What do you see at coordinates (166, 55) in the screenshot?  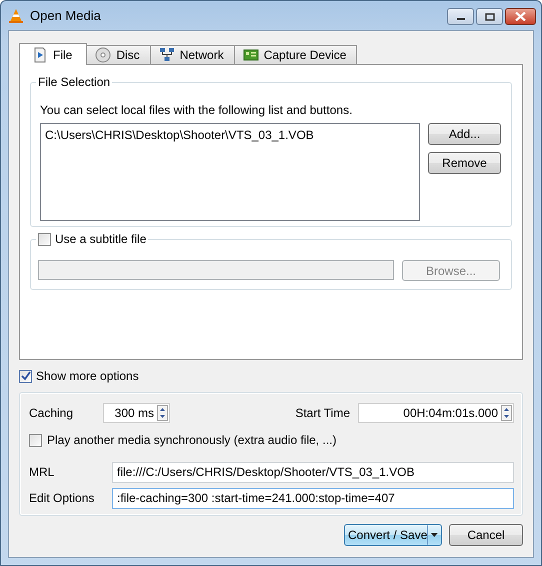 I see `network-icon` at bounding box center [166, 55].